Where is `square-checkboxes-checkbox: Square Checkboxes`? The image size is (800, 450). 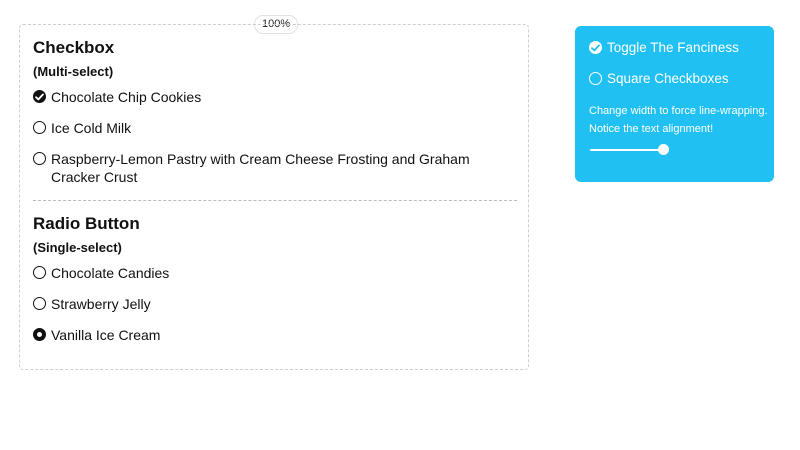 square-checkboxes-checkbox: Square Checkboxes is located at coordinates (659, 78).